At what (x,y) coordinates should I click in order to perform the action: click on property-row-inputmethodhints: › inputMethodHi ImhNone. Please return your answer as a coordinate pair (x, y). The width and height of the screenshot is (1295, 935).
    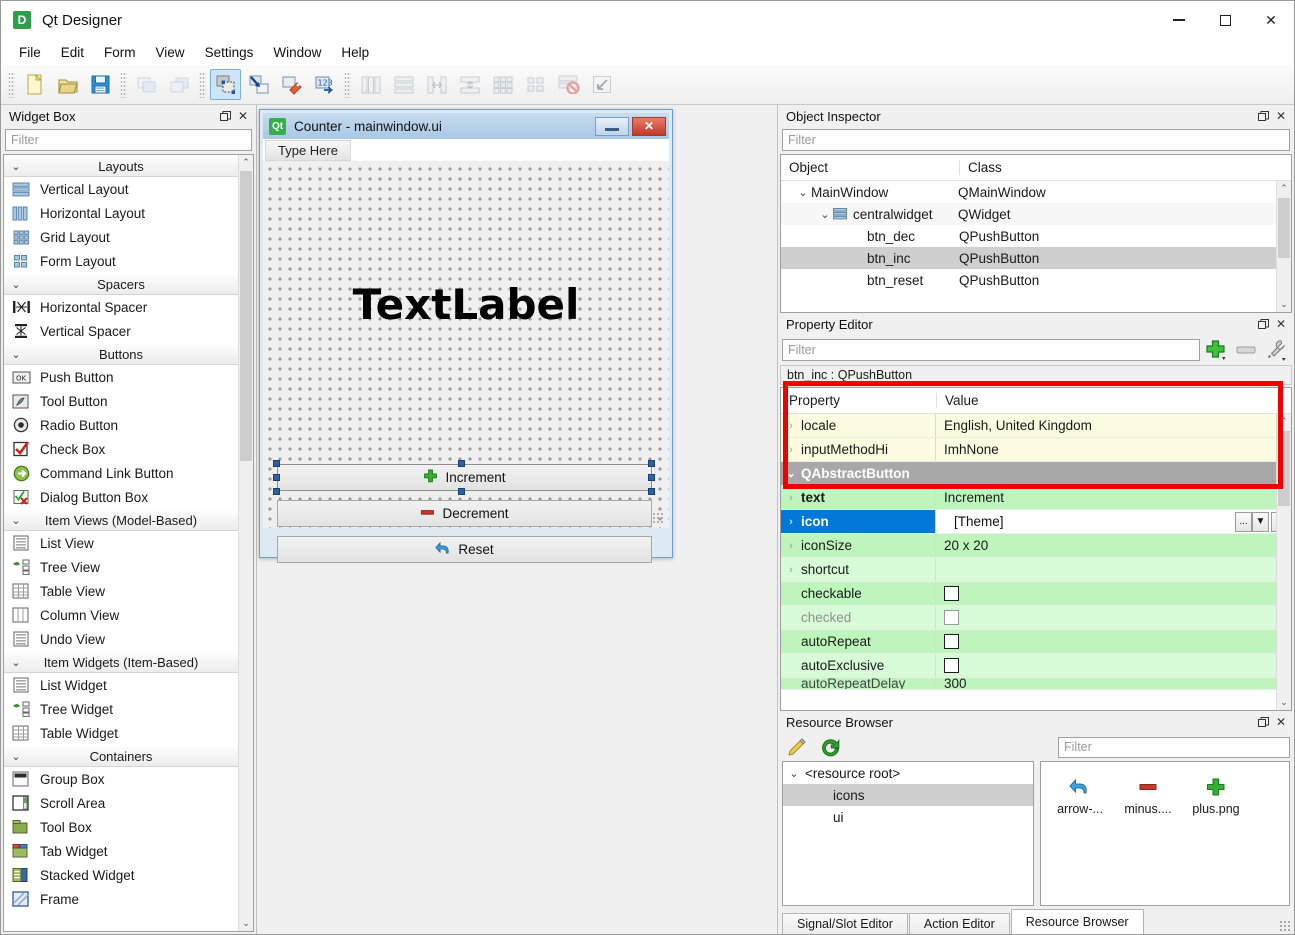
    Looking at the image, I should click on (1036, 450).